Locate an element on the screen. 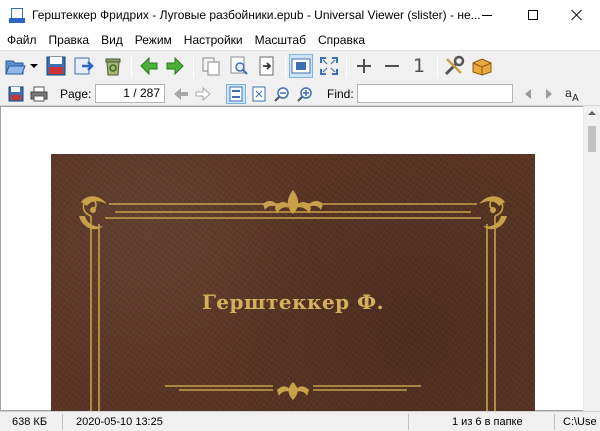 Image resolution: width=600 pixels, height=431 pixels. forward-arrow-icon is located at coordinates (175, 66).